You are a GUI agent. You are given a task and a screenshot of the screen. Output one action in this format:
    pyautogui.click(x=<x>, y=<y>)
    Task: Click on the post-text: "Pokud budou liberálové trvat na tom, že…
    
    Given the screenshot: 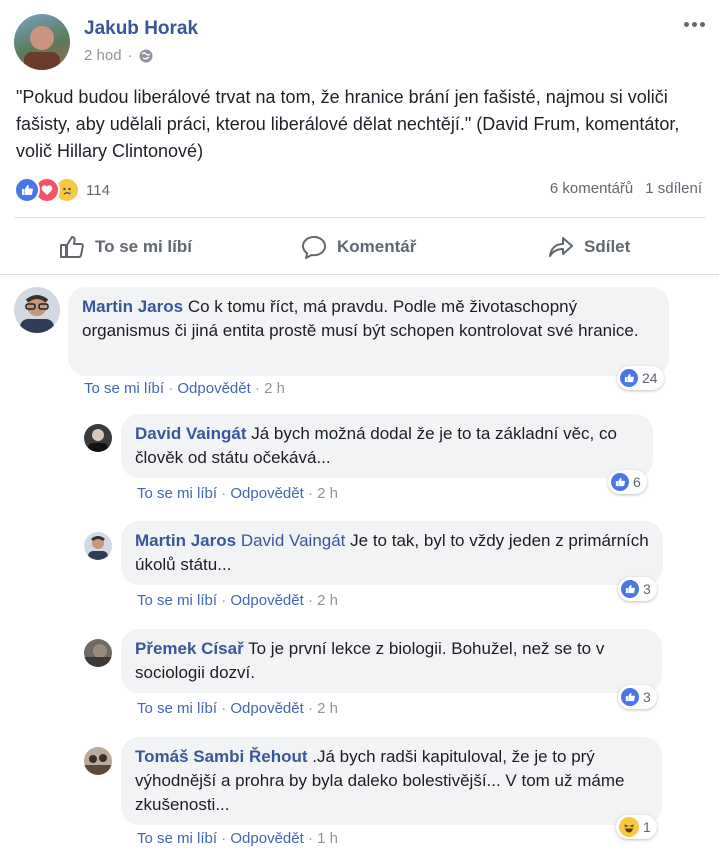 What is the action you would take?
    pyautogui.click(x=348, y=124)
    